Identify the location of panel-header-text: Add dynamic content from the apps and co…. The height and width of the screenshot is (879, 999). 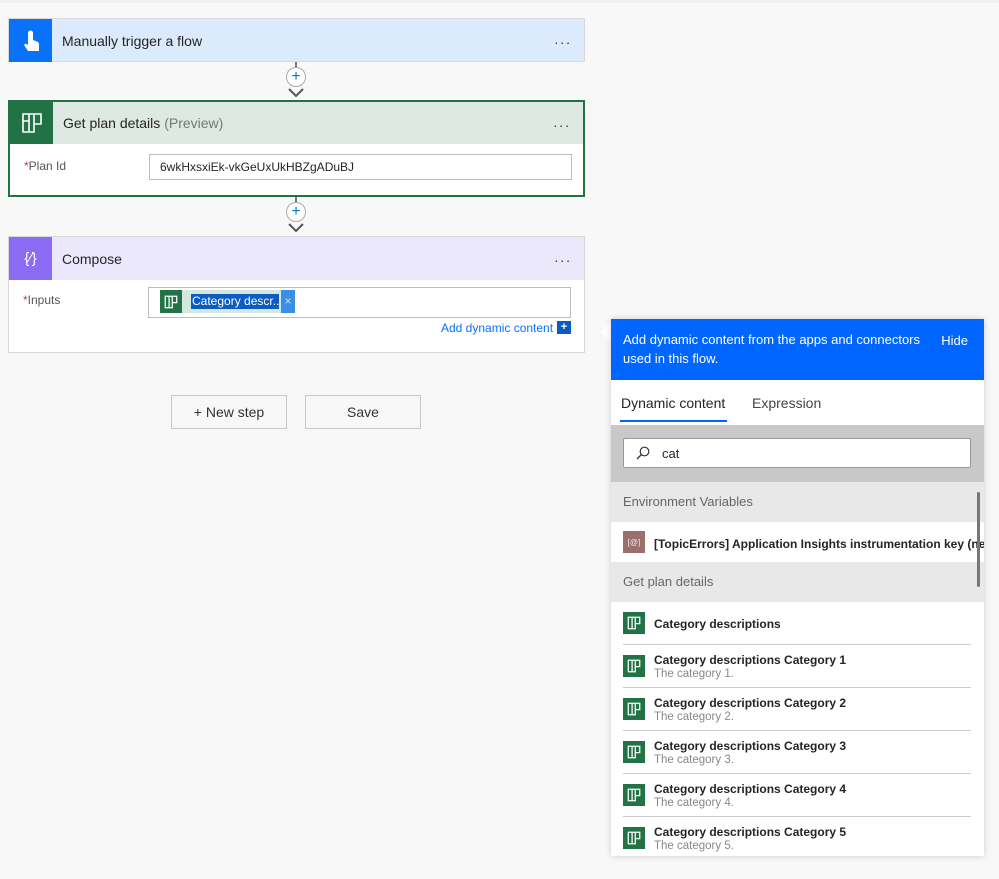
(772, 349).